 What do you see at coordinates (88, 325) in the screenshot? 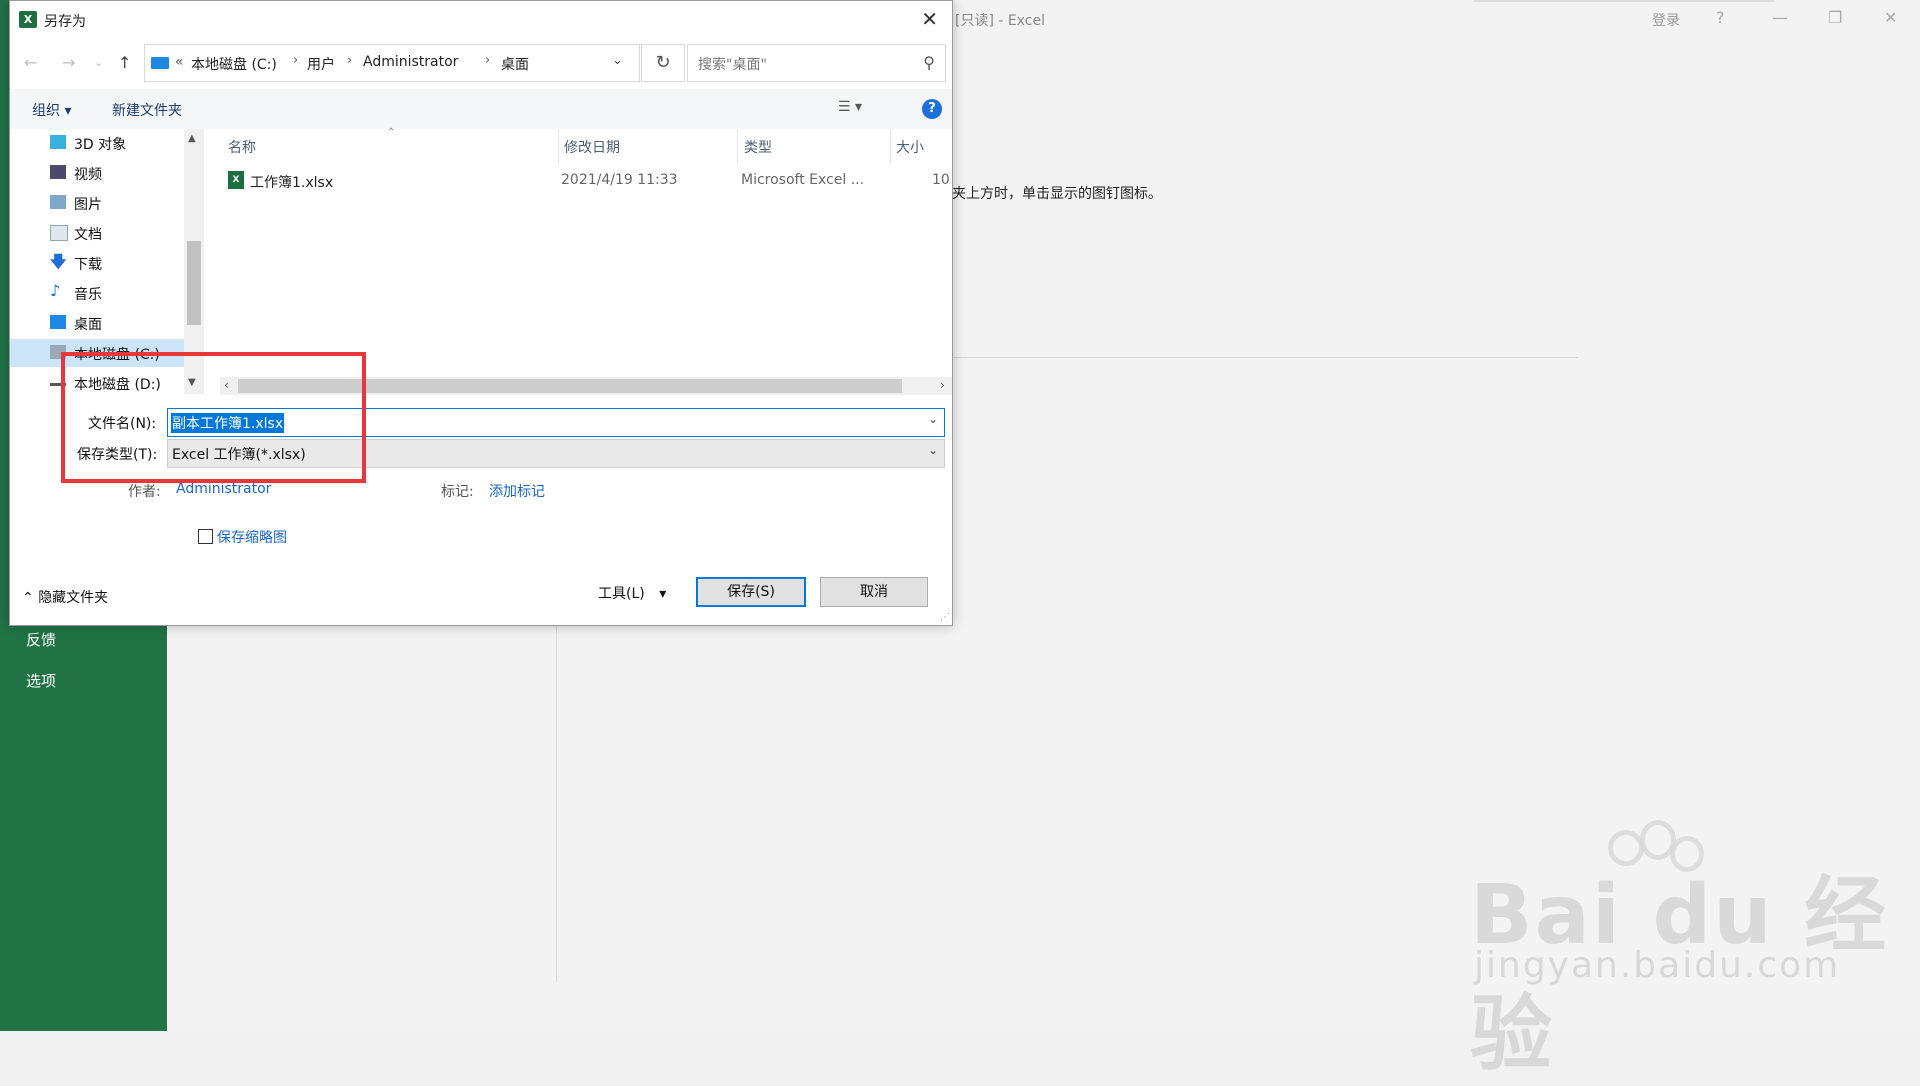
I see `tree-item-label: 桌面` at bounding box center [88, 325].